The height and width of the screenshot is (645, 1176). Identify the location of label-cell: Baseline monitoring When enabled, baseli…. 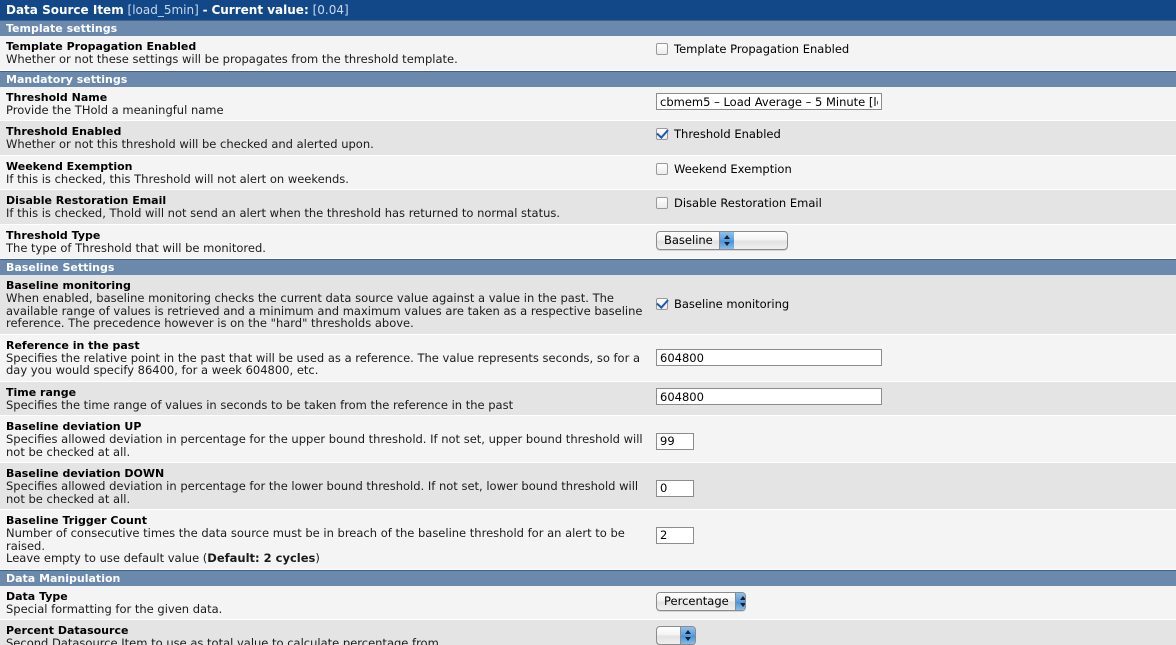
(325, 304).